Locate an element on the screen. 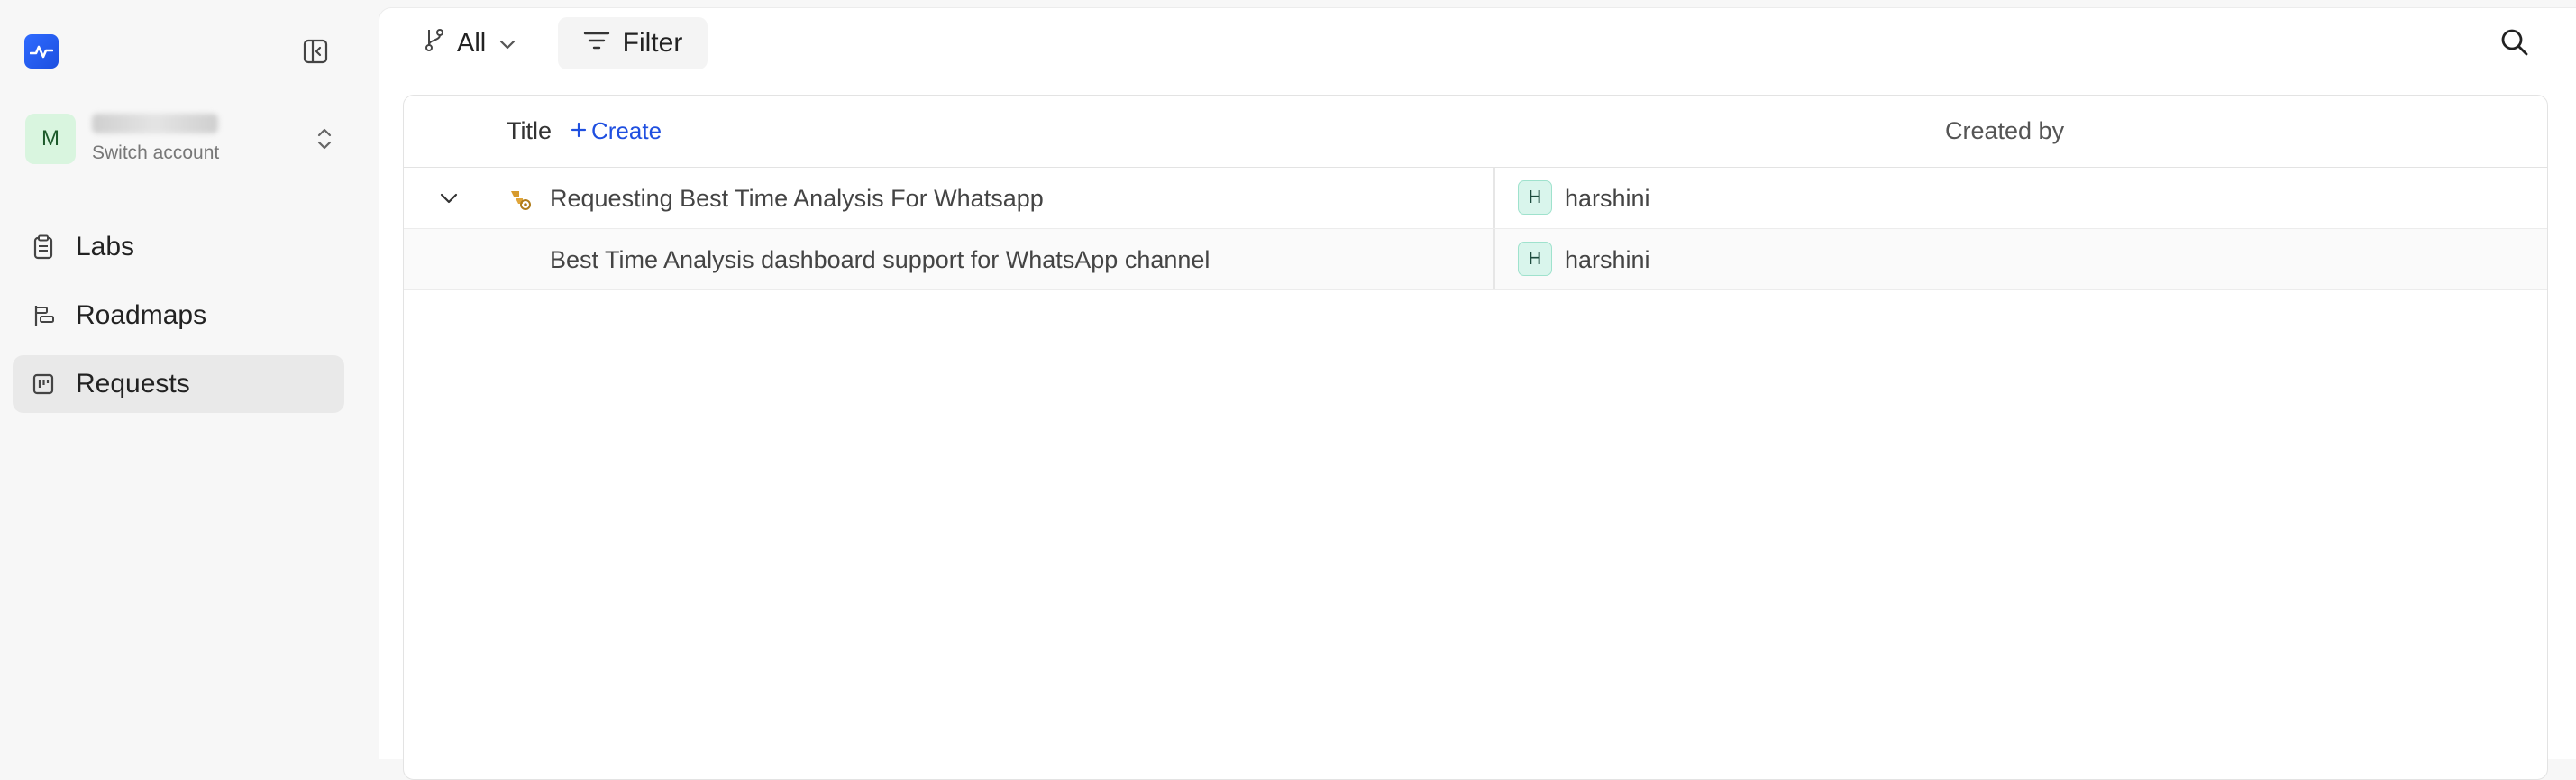 This screenshot has height=780, width=2576. account-name-redacted is located at coordinates (155, 124).